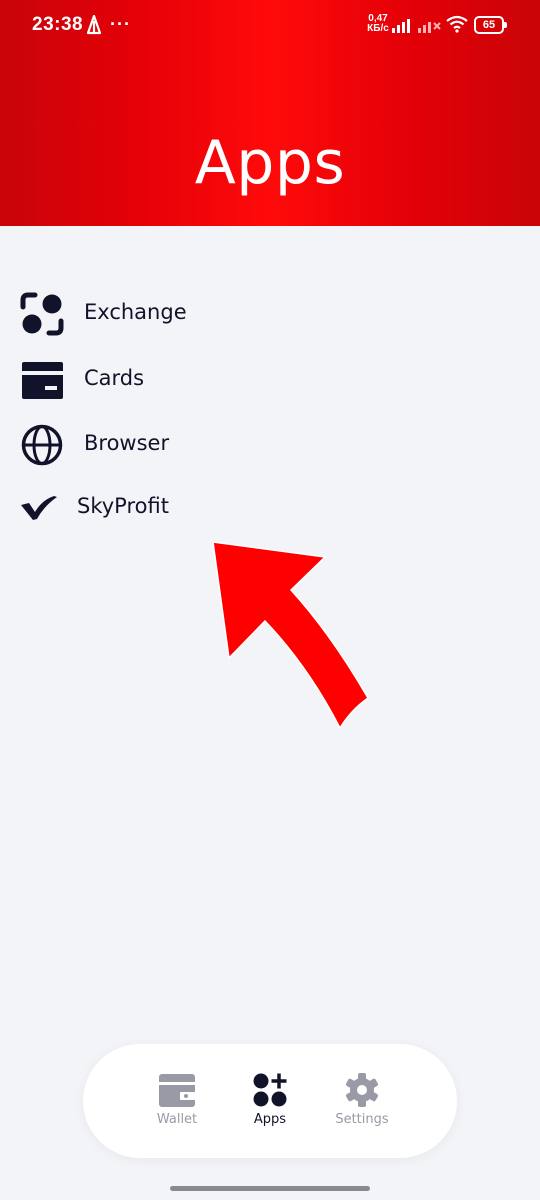 The image size is (540, 1200). I want to click on card-icon, so click(42, 380).